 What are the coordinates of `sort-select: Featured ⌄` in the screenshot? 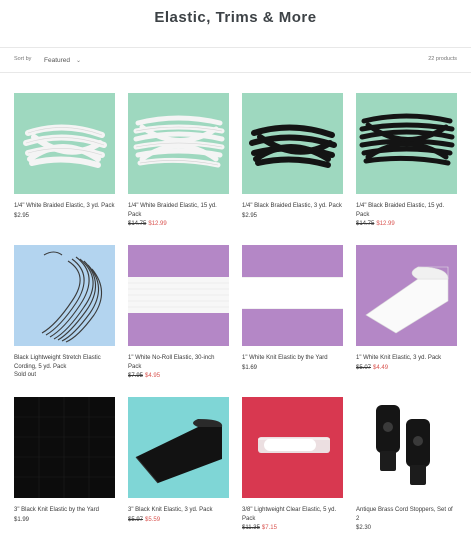 It's located at (62, 60).